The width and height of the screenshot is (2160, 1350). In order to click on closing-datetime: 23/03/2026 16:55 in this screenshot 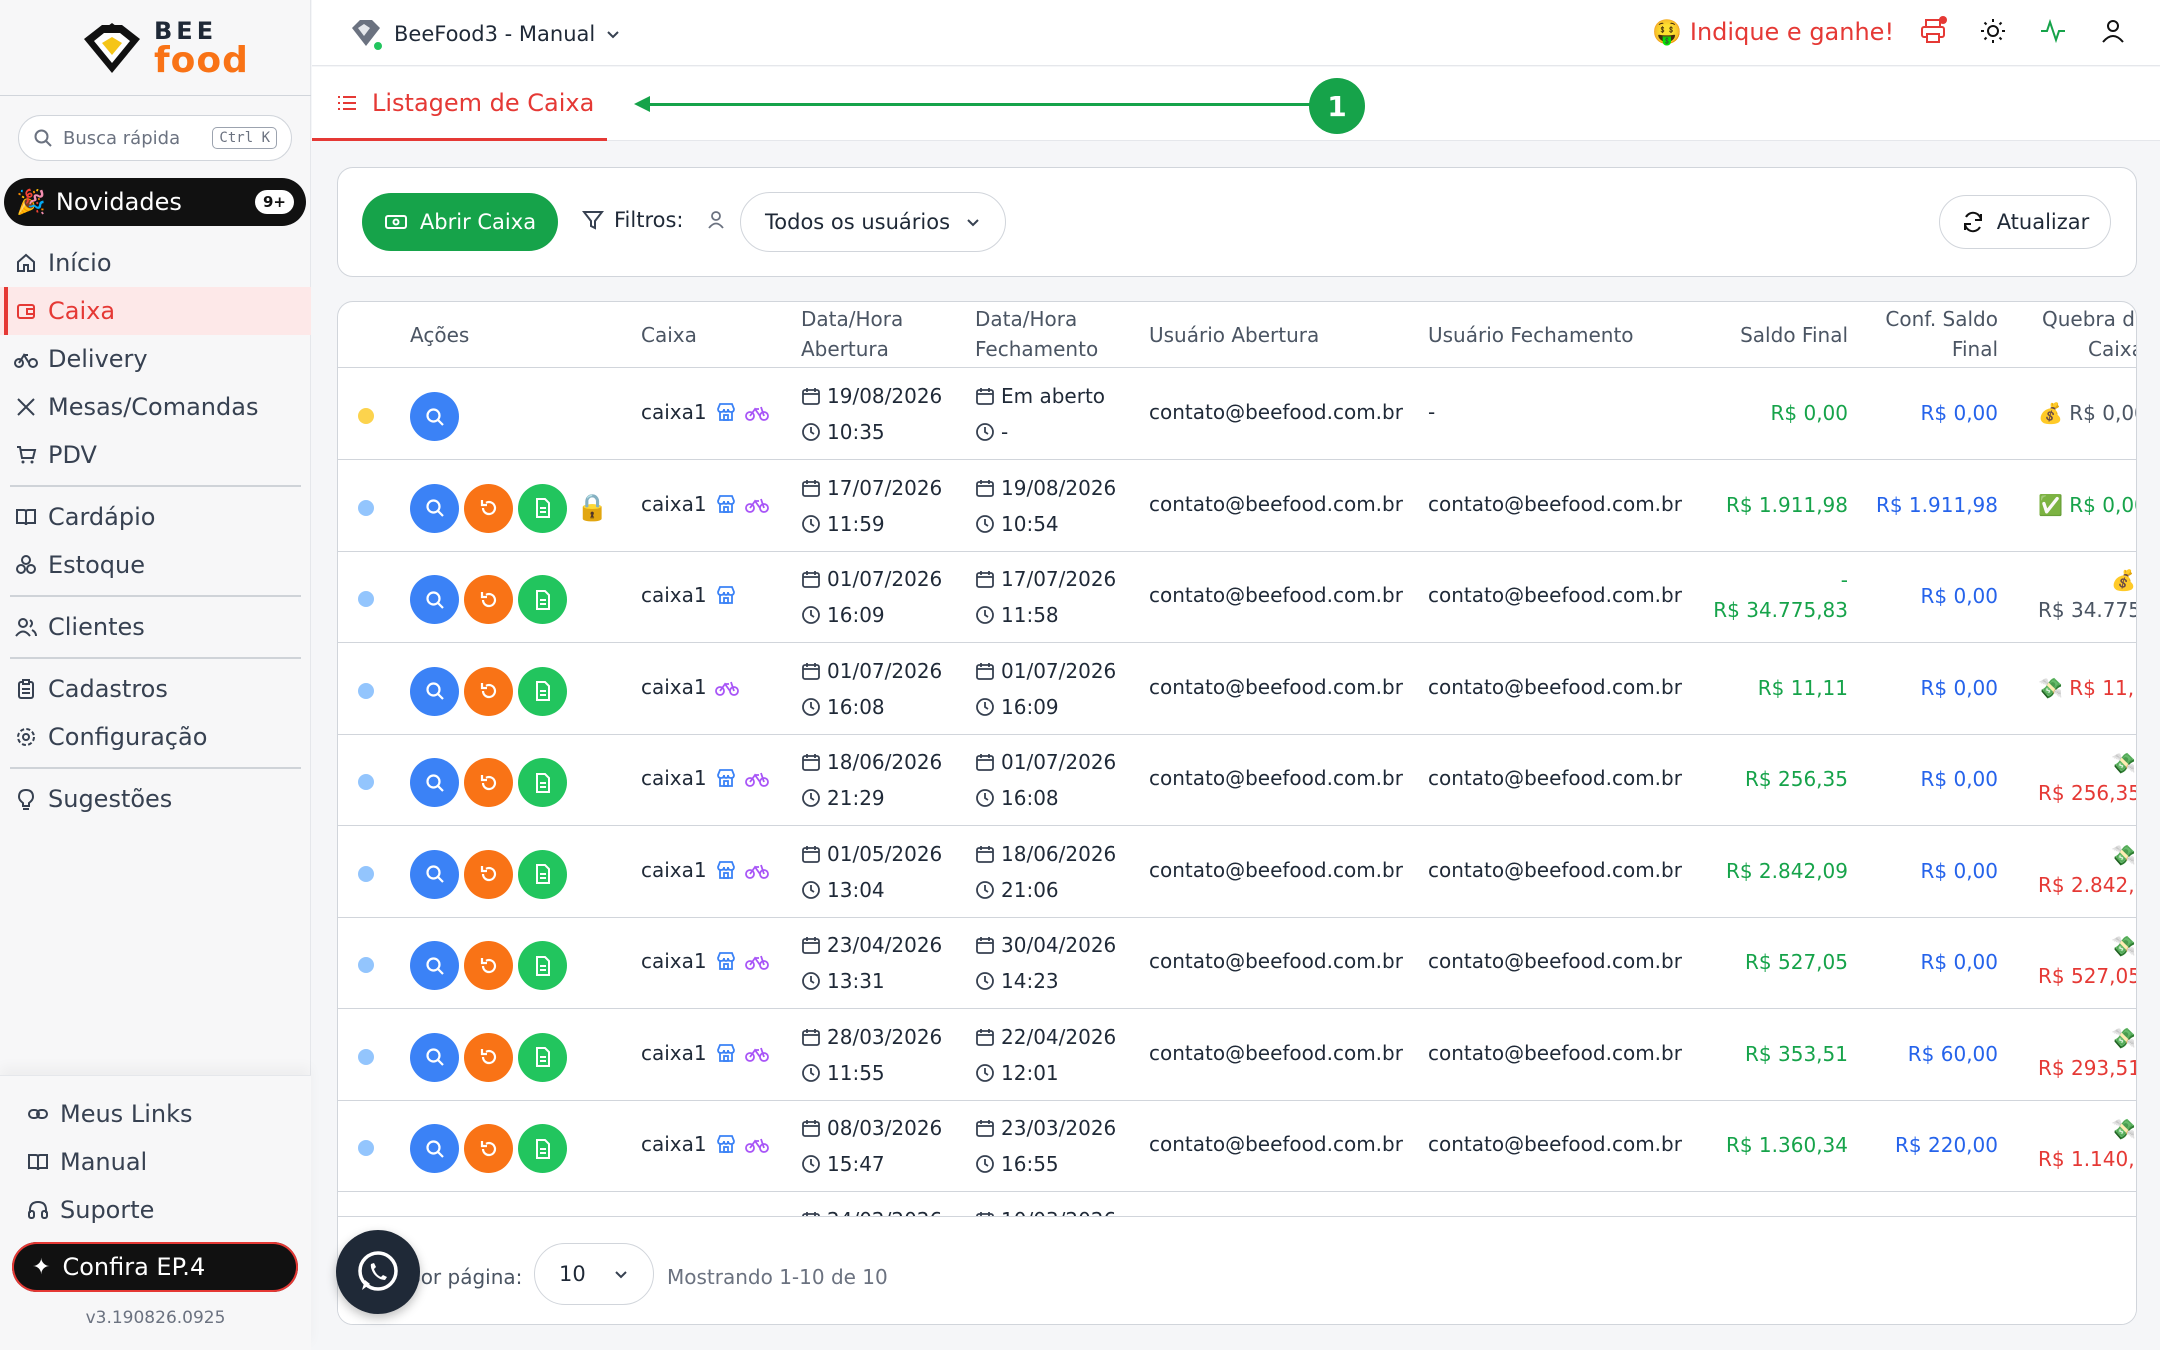, I will do `click(1045, 1146)`.